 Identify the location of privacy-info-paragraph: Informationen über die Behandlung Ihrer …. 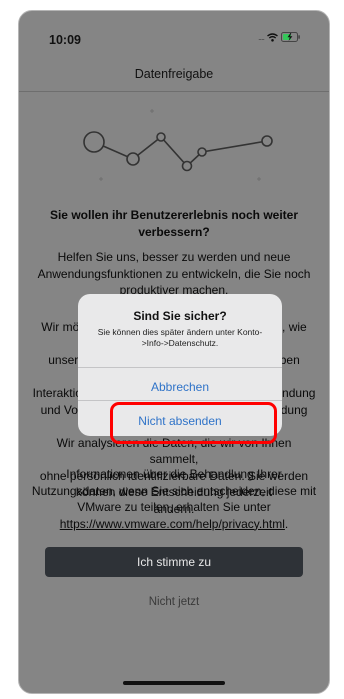
(174, 499).